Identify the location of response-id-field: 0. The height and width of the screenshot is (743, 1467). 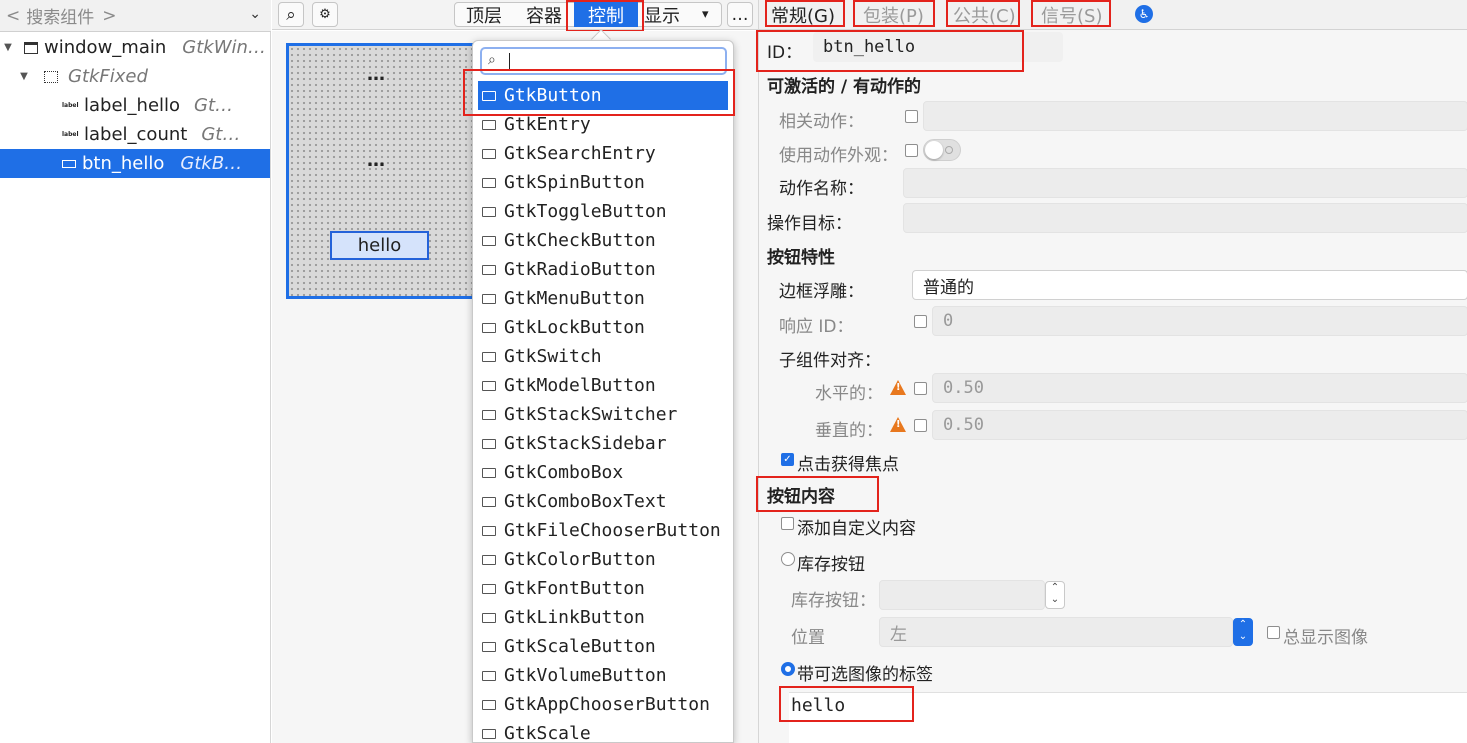
(1199, 321).